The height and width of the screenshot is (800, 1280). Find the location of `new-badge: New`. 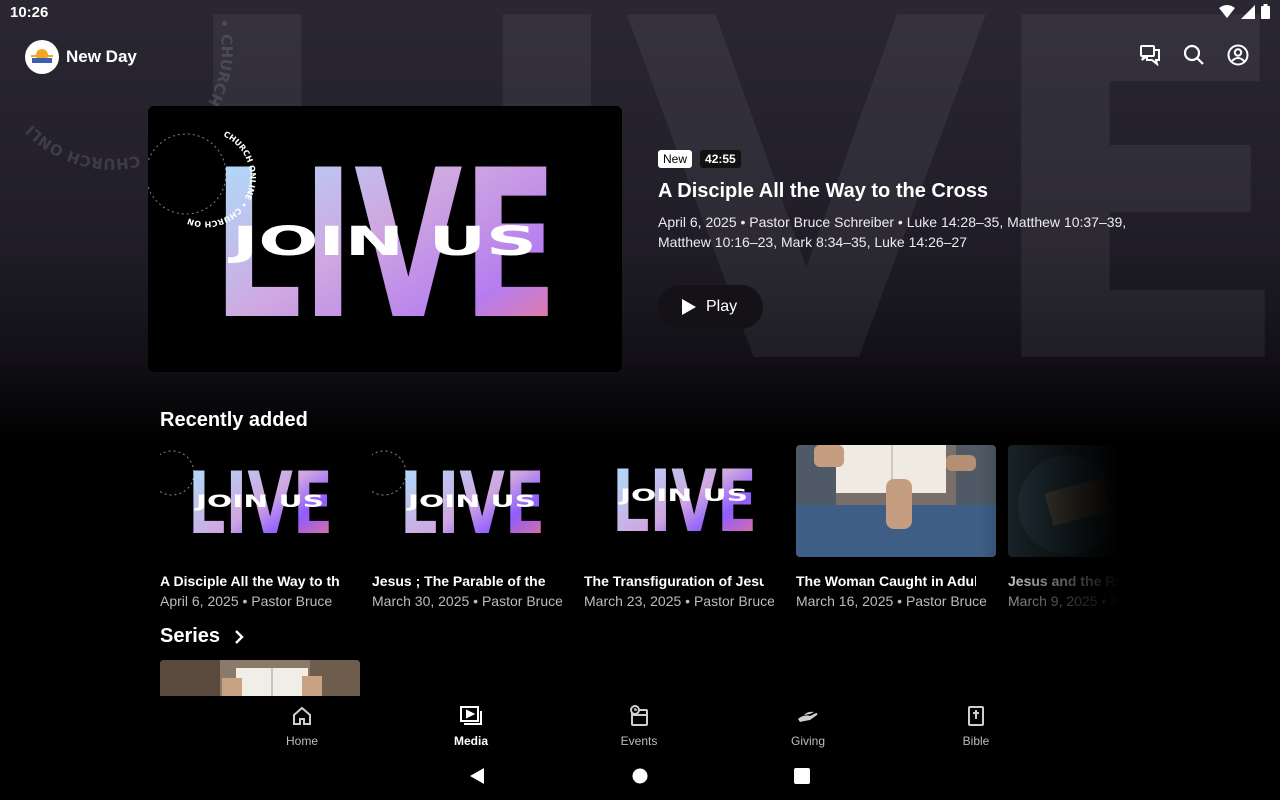

new-badge: New is located at coordinates (675, 159).